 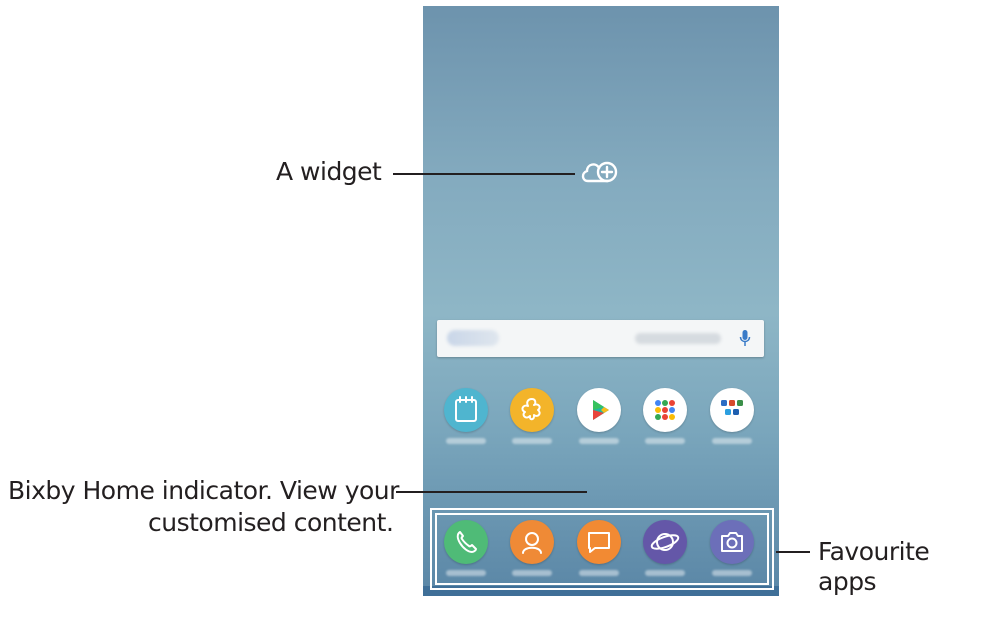 I want to click on google-search-bar, so click(x=600, y=338).